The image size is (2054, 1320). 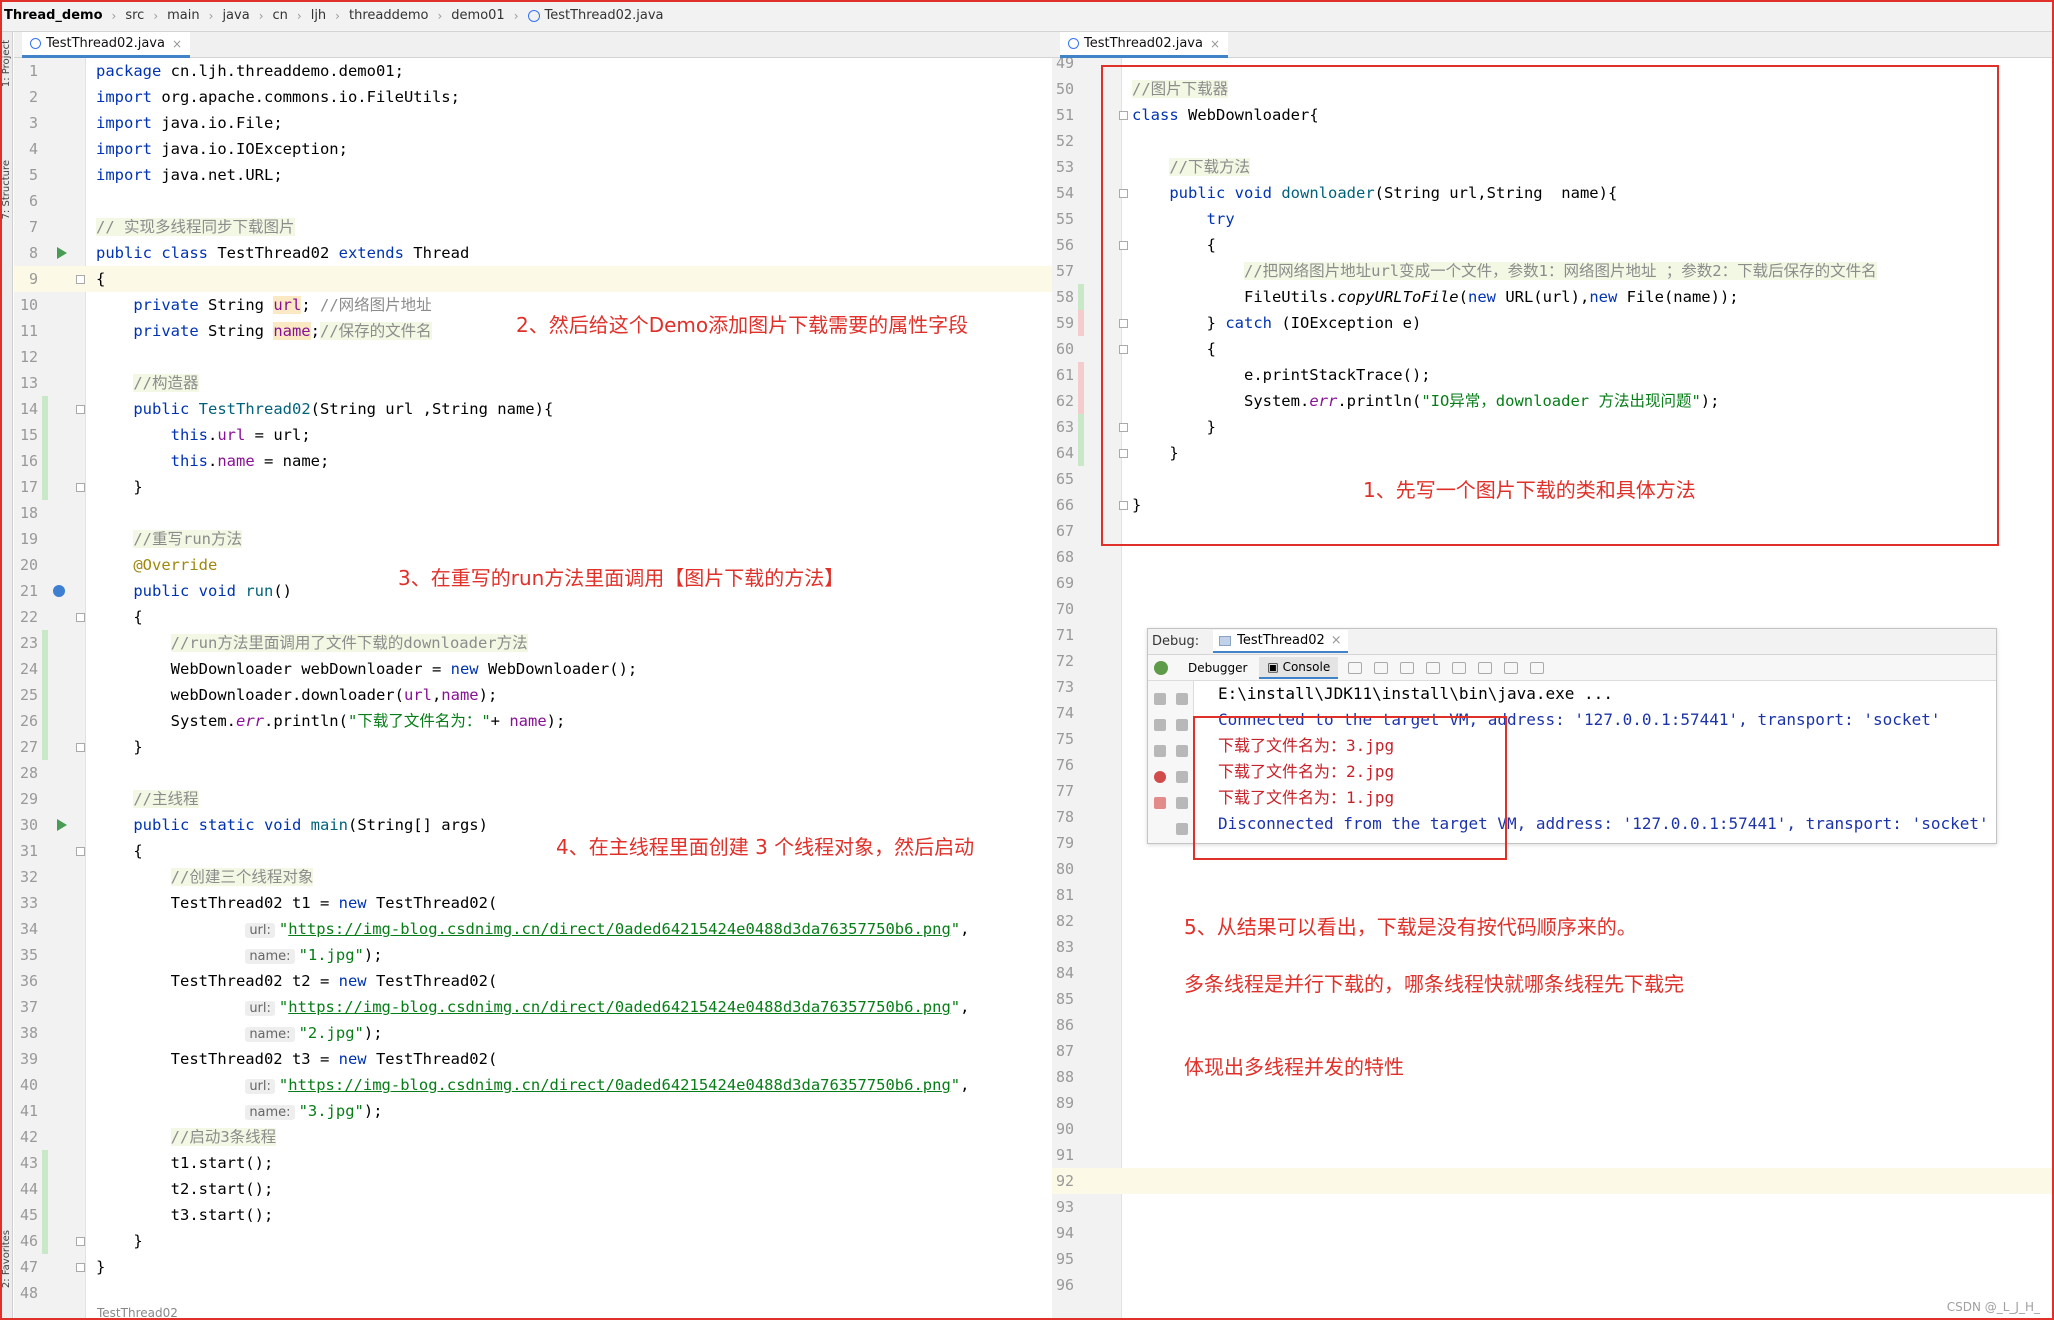 I want to click on breadcrumb-item: cn, so click(x=280, y=15).